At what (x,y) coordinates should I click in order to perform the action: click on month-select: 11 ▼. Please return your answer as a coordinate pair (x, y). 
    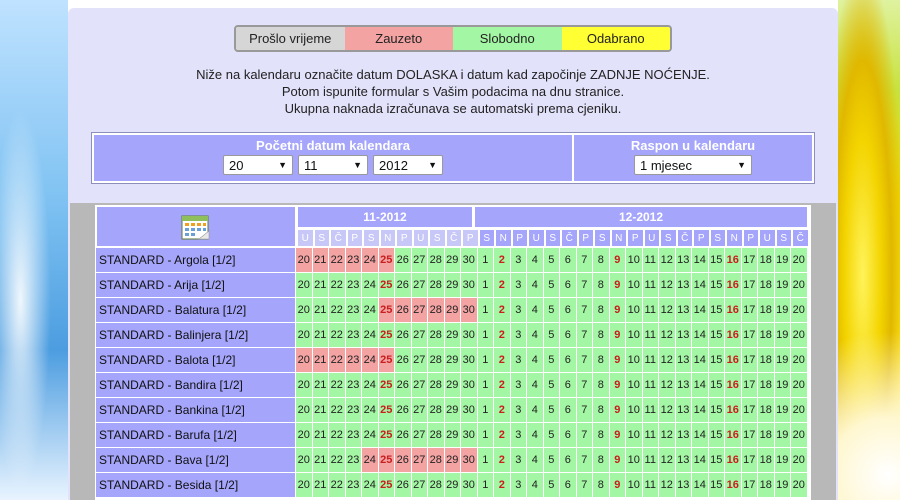
    Looking at the image, I should click on (333, 165).